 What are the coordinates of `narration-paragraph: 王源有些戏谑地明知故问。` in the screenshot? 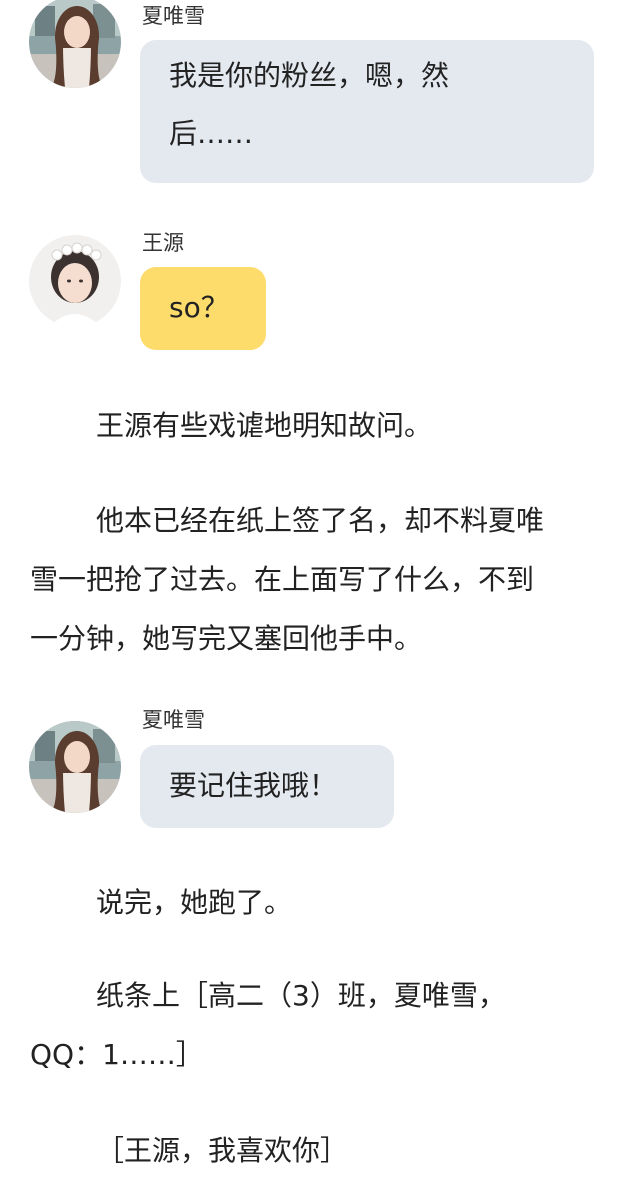 It's located at (324, 425).